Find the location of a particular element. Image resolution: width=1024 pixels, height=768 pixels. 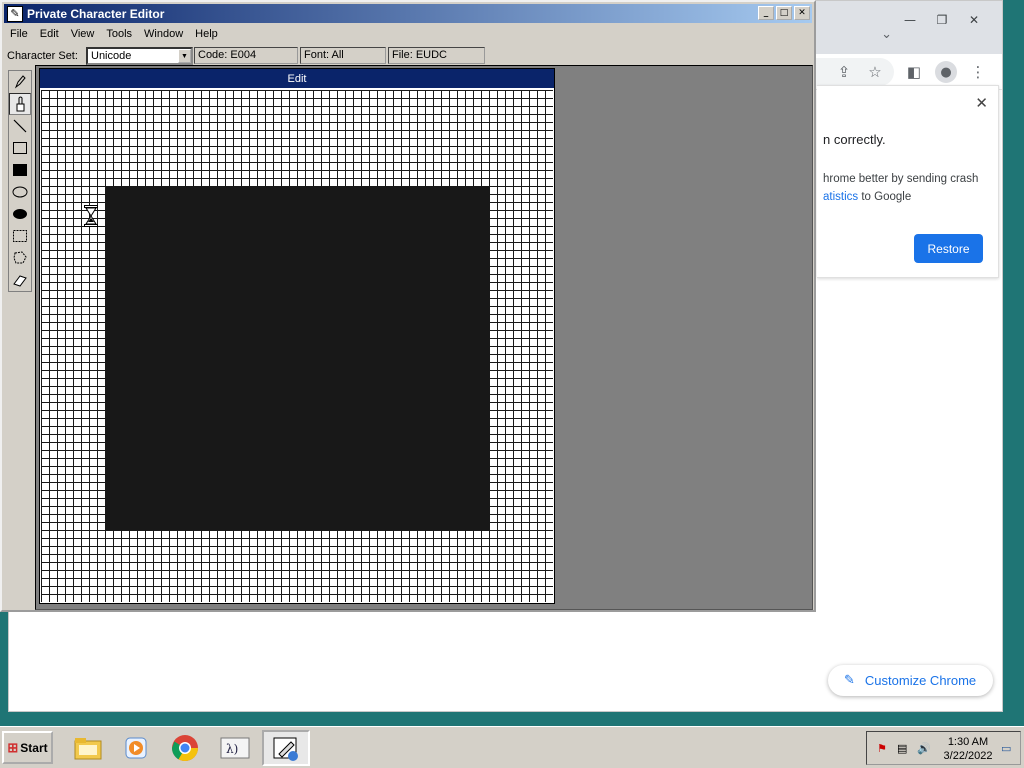

clock-time: 1:30 AM is located at coordinates (968, 742).